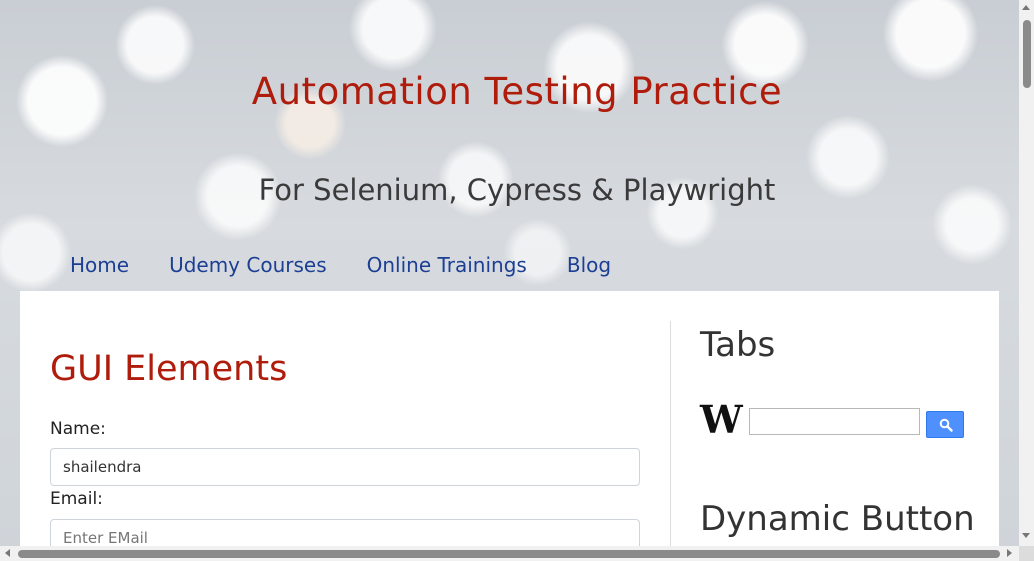 The image size is (1034, 561). What do you see at coordinates (99, 265) in the screenshot?
I see `nav-item-home: Home` at bounding box center [99, 265].